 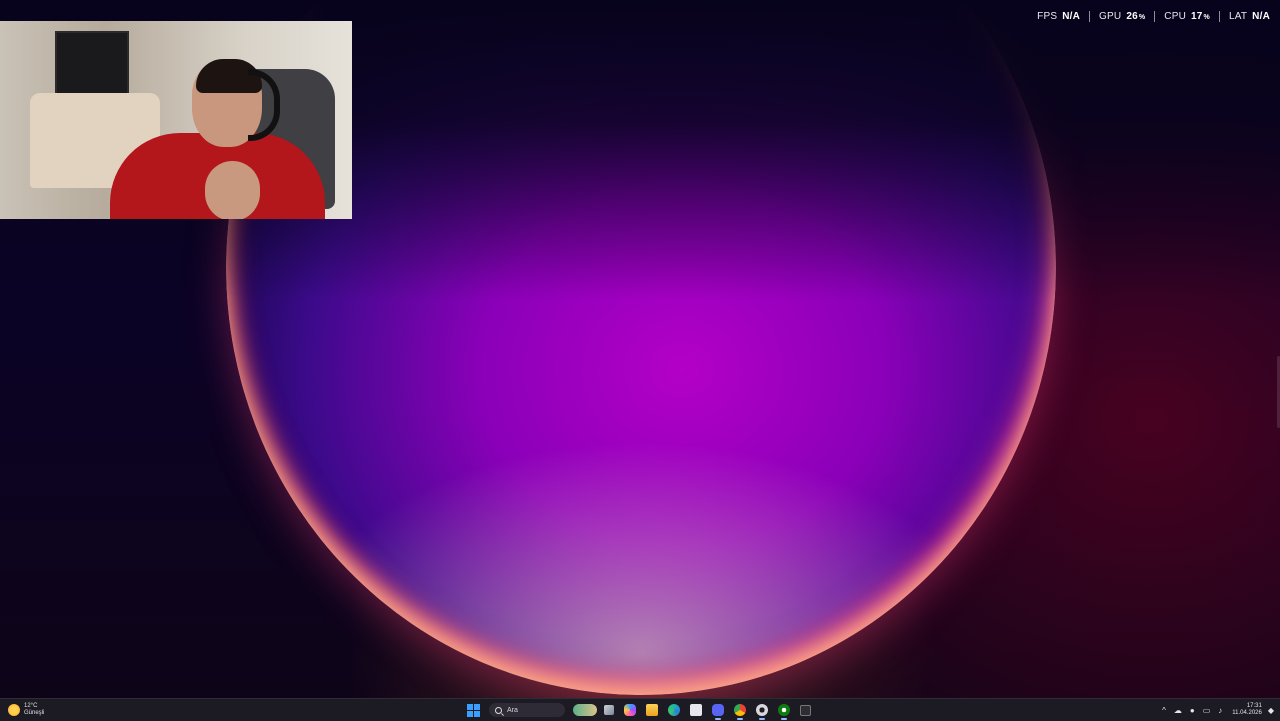 I want to click on settings-icon, so click(x=762, y=712).